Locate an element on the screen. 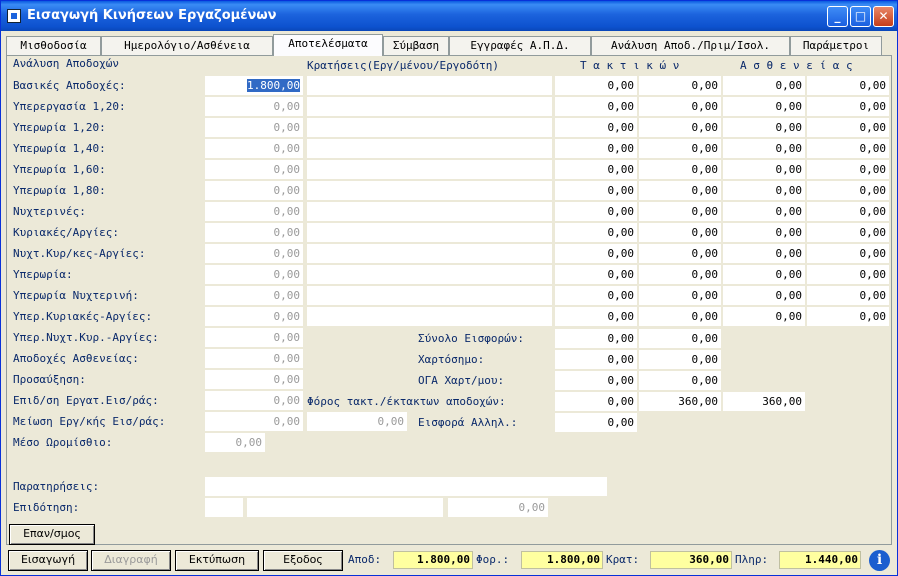  tab-analysis: Ανάλυση Αποδ./Πριμ/Ισολ. is located at coordinates (690, 45).